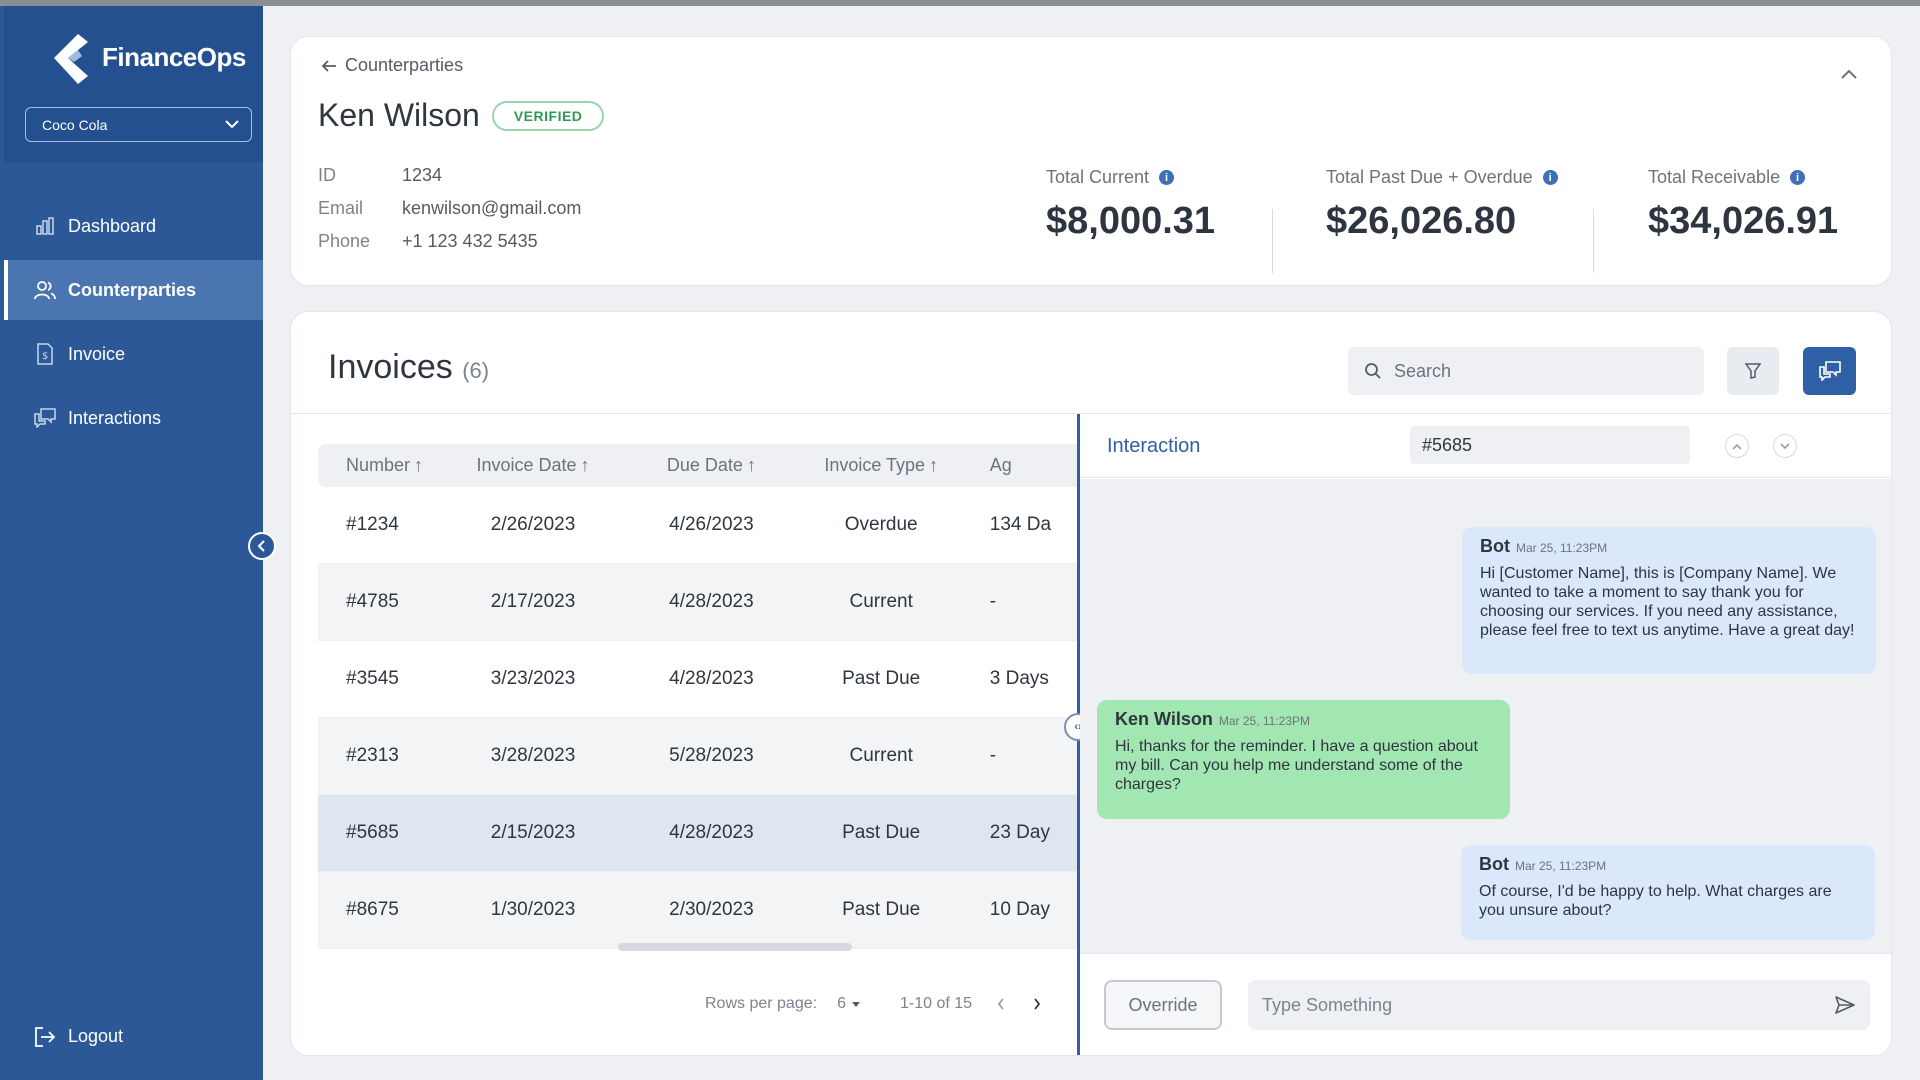 Image resolution: width=1920 pixels, height=1080 pixels. Describe the element at coordinates (1373, 371) in the screenshot. I see `search-icon` at that location.